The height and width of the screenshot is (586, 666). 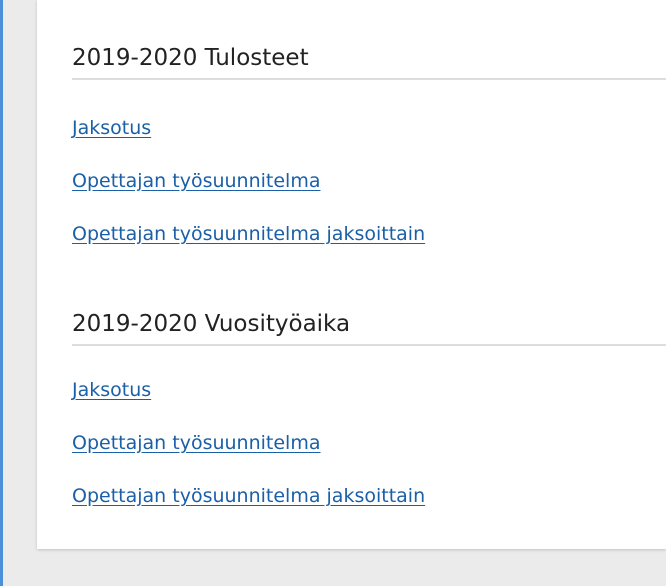 What do you see at coordinates (211, 324) in the screenshot?
I see `section-title-vuosityoaika: 2019-2020 Vuosityöaika` at bounding box center [211, 324].